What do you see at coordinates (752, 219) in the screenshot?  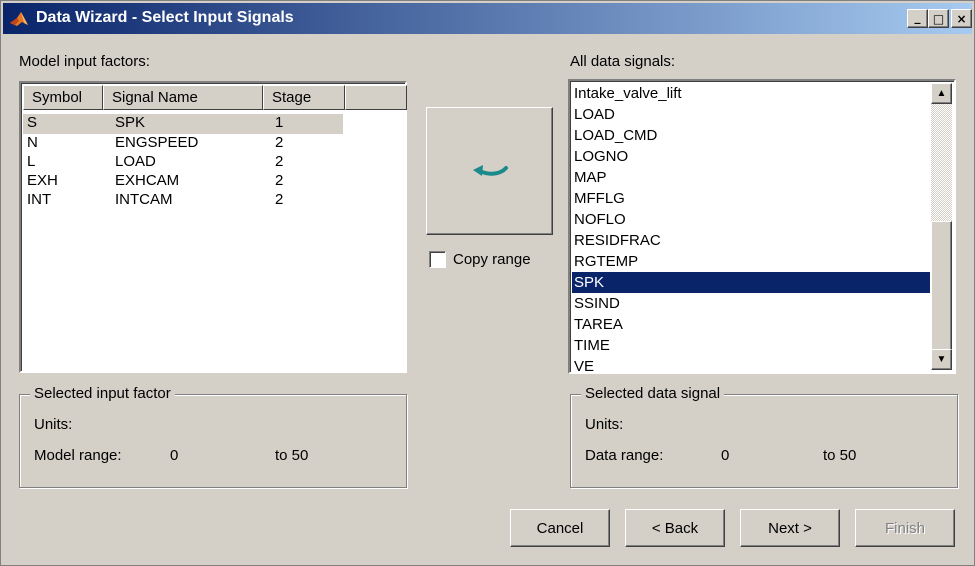 I see `list-item: NOFLO` at bounding box center [752, 219].